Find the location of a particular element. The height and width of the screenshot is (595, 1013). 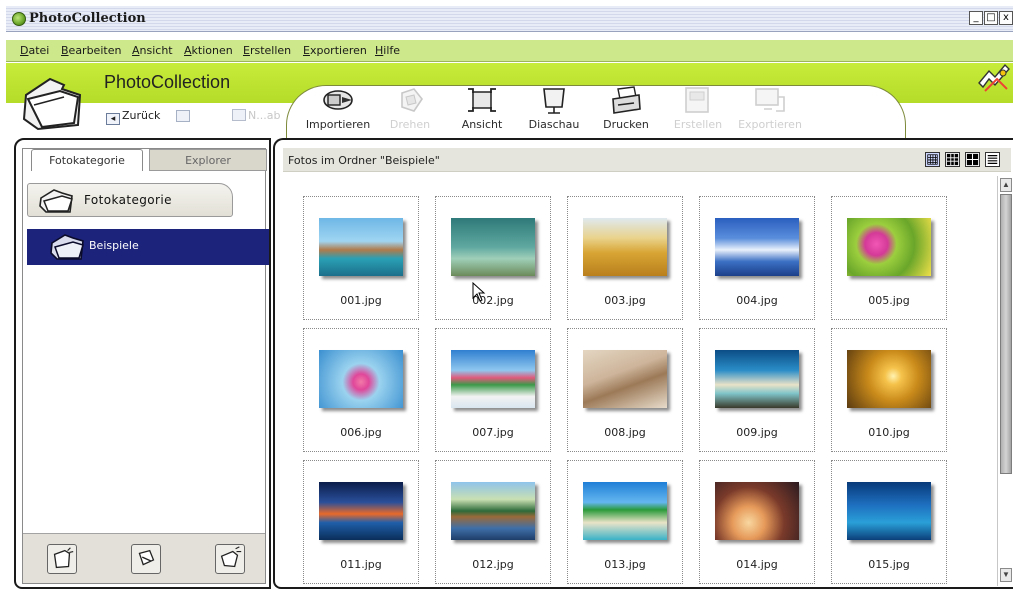

export-button: Exportieren is located at coordinates (770, 112).